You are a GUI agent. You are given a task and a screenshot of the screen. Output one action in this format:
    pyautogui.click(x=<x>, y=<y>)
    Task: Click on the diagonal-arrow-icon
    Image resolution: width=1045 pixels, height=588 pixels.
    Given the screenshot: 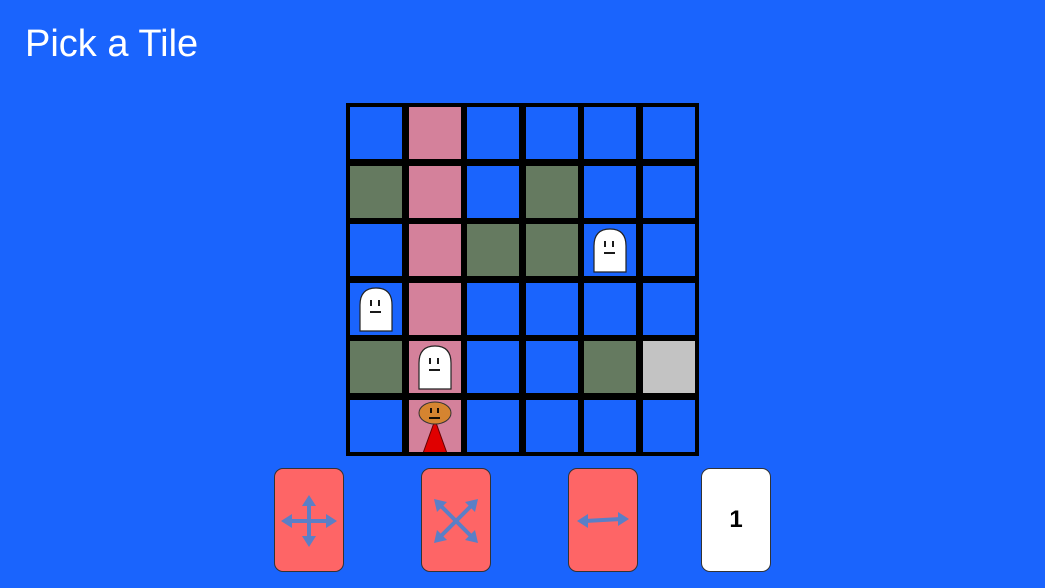 What is the action you would take?
    pyautogui.click(x=456, y=521)
    